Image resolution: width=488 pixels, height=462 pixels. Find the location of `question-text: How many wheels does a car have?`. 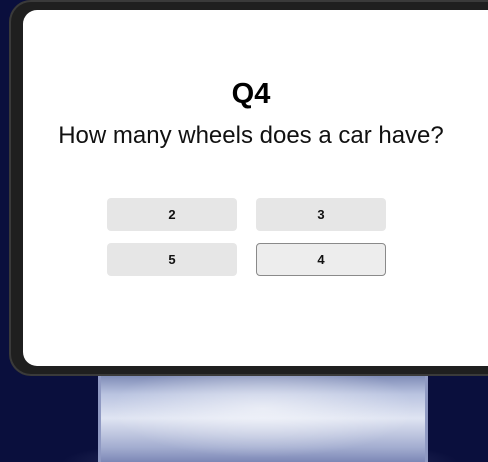

question-text: How many wheels does a car have? is located at coordinates (251, 135).